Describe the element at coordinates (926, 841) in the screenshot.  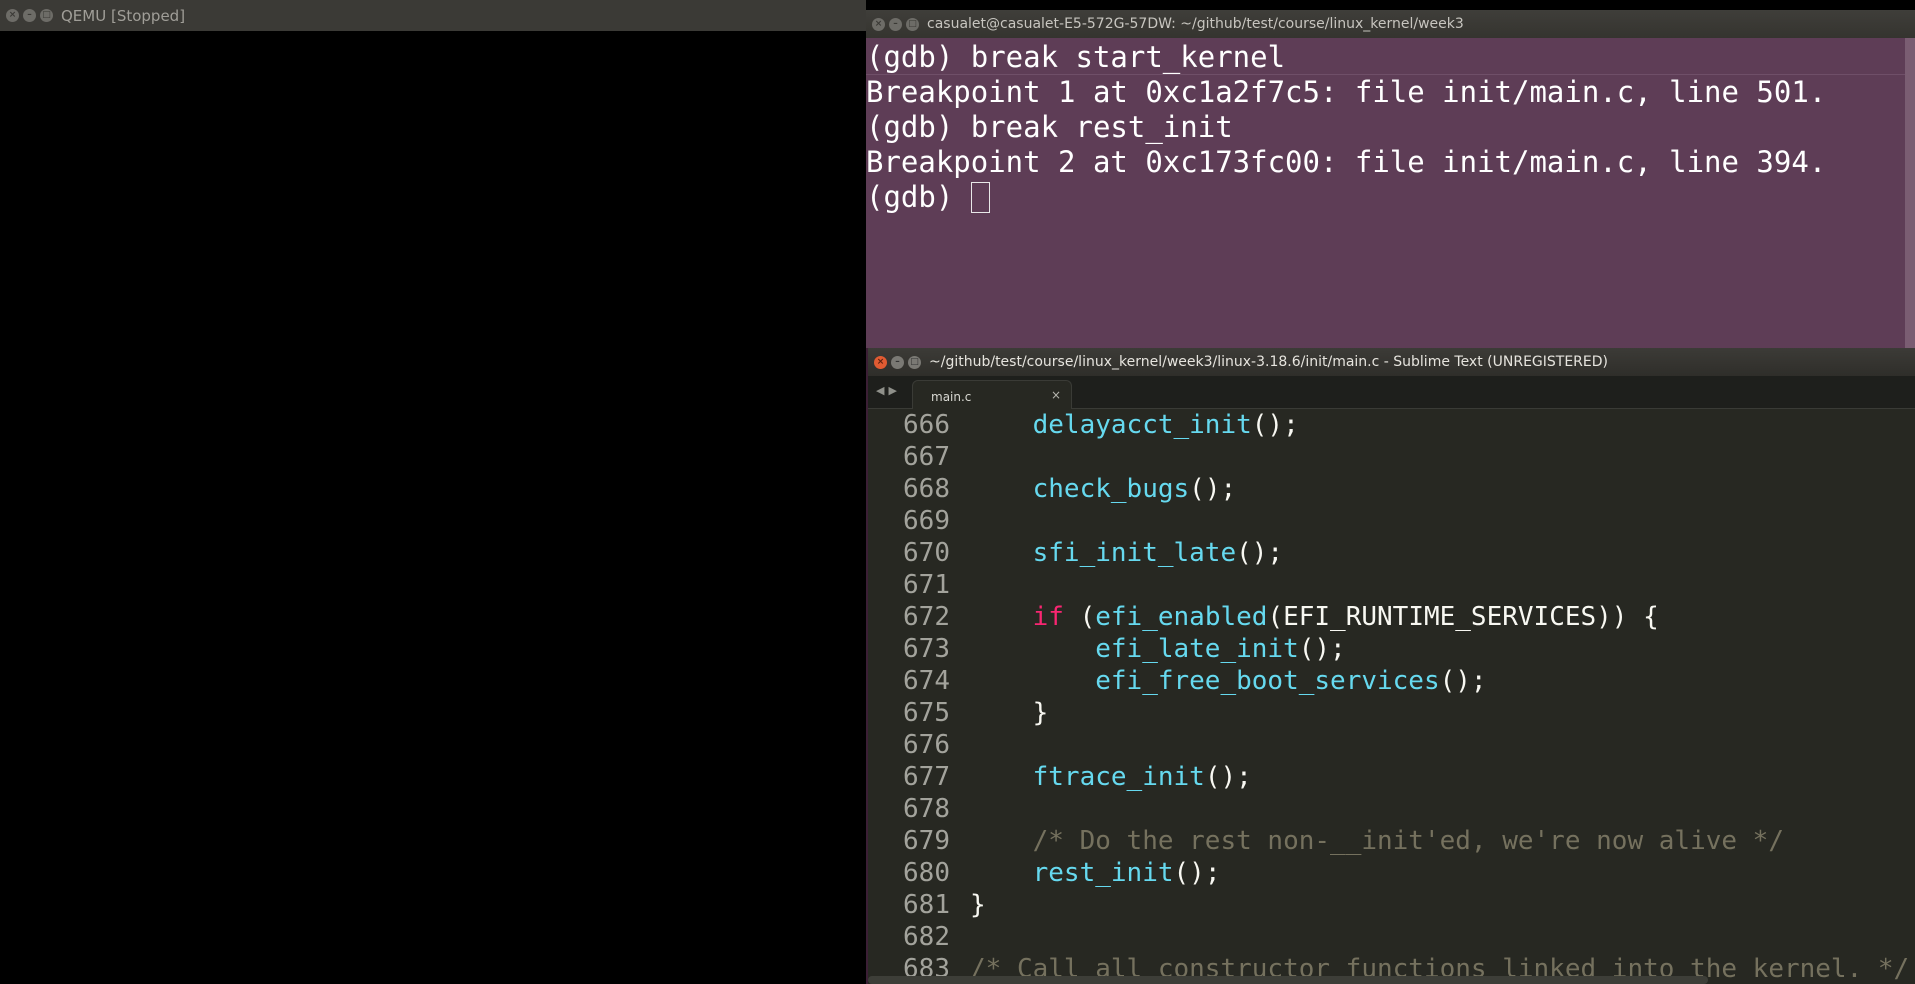
I see `line-number: 679` at that location.